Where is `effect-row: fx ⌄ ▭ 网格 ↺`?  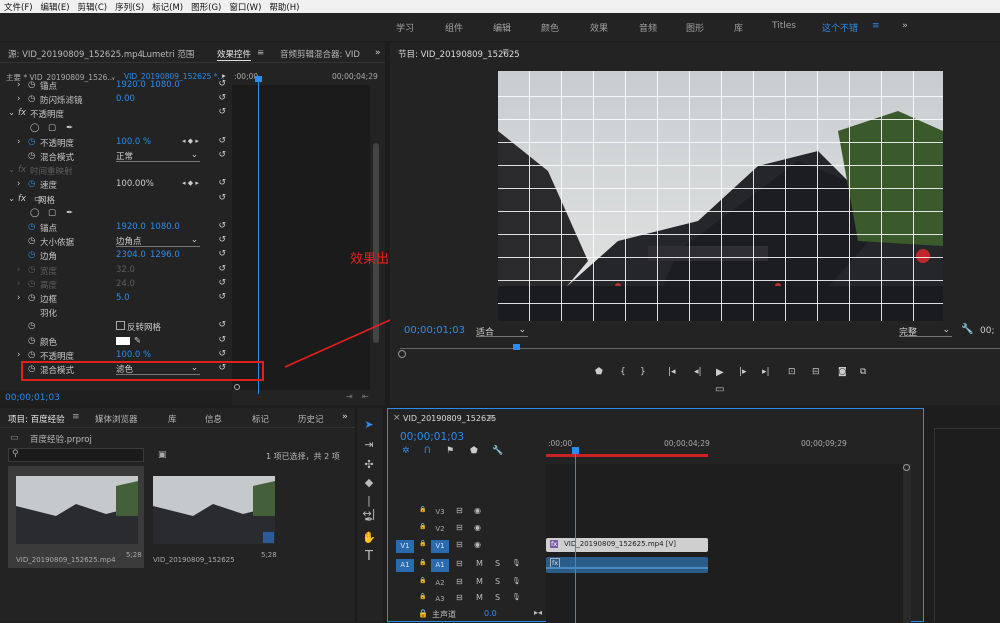 effect-row: fx ⌄ ▭ 网格 ↺ is located at coordinates (116, 199).